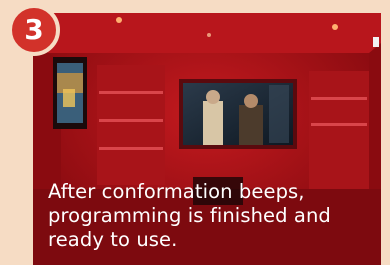 The height and width of the screenshot is (265, 390). What do you see at coordinates (238, 114) in the screenshot?
I see `main-tv-icon` at bounding box center [238, 114].